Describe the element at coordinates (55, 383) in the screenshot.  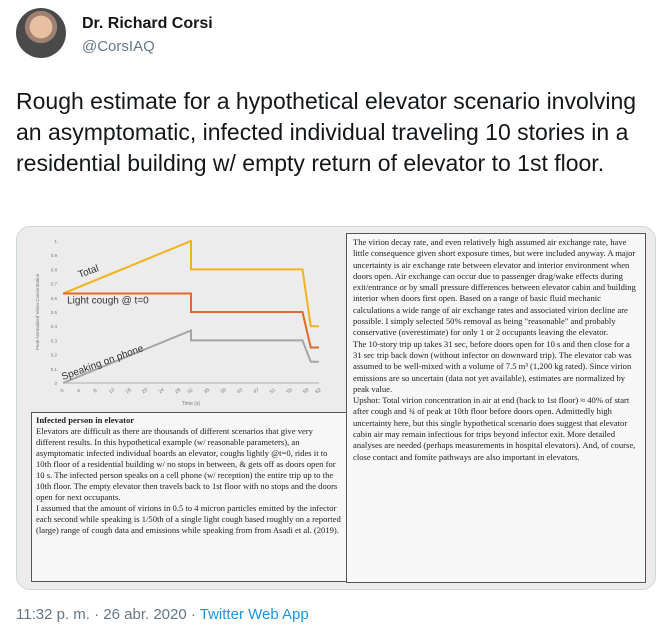
I see `y-tick-label: 0` at that location.